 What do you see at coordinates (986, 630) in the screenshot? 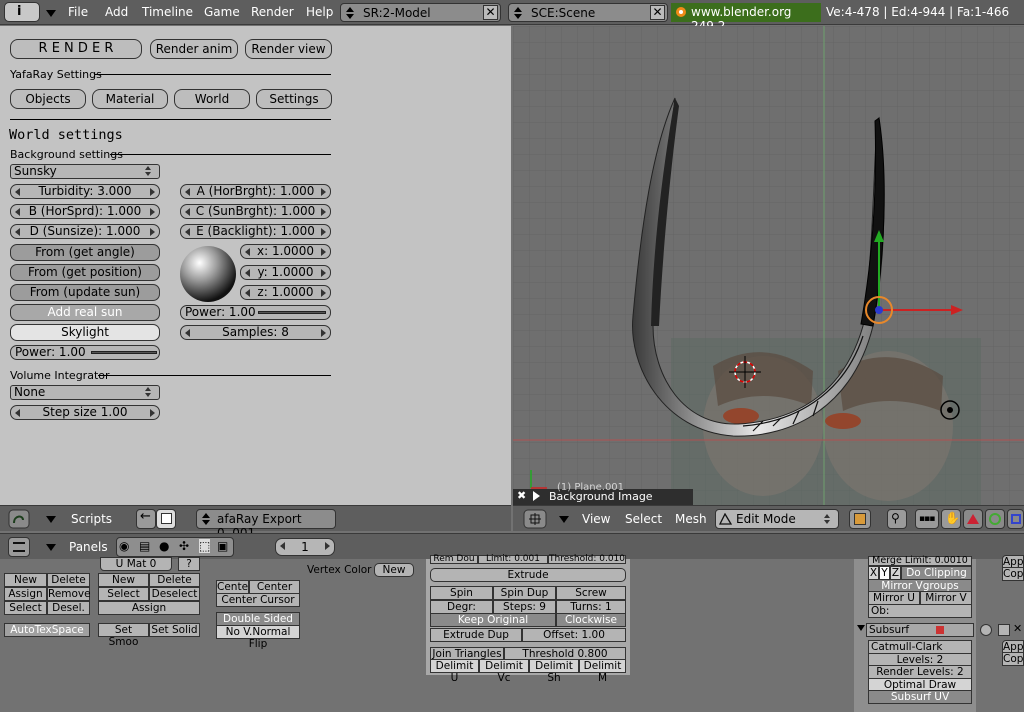
I see `modifier-cage-icon` at bounding box center [986, 630].